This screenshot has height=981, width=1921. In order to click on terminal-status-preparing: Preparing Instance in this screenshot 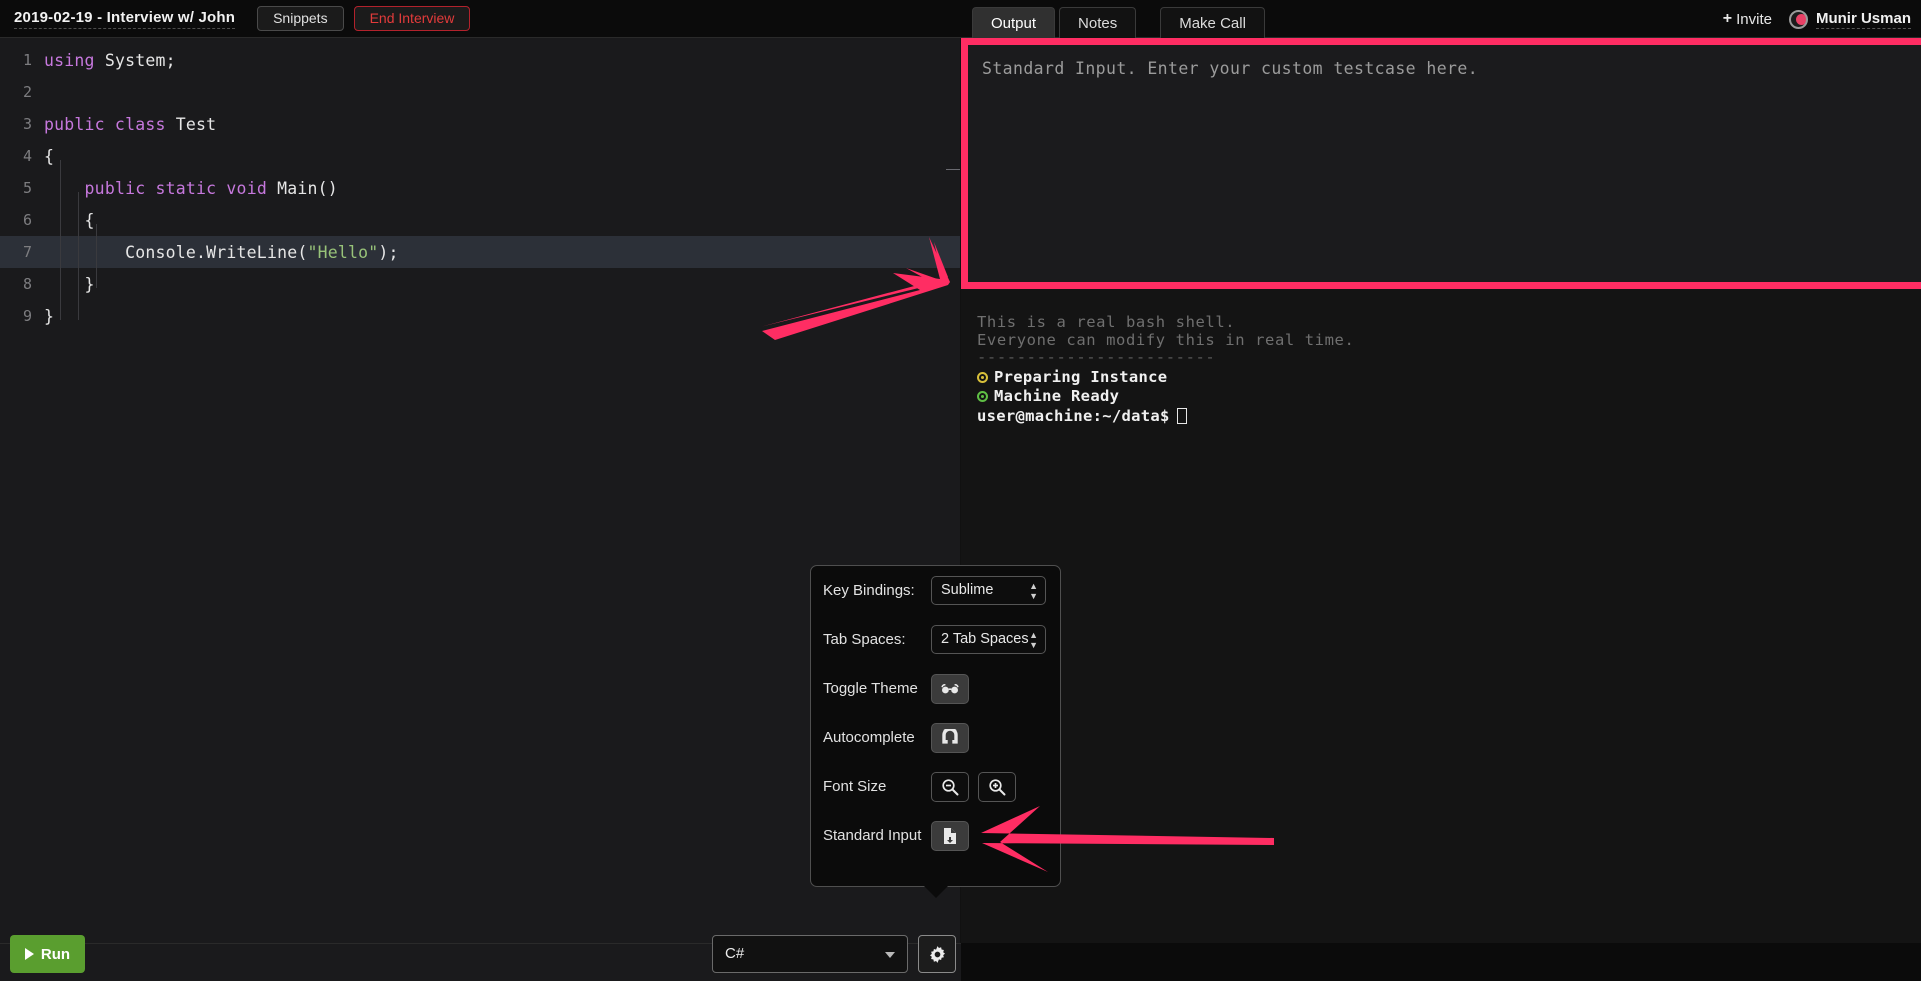, I will do `click(1449, 377)`.